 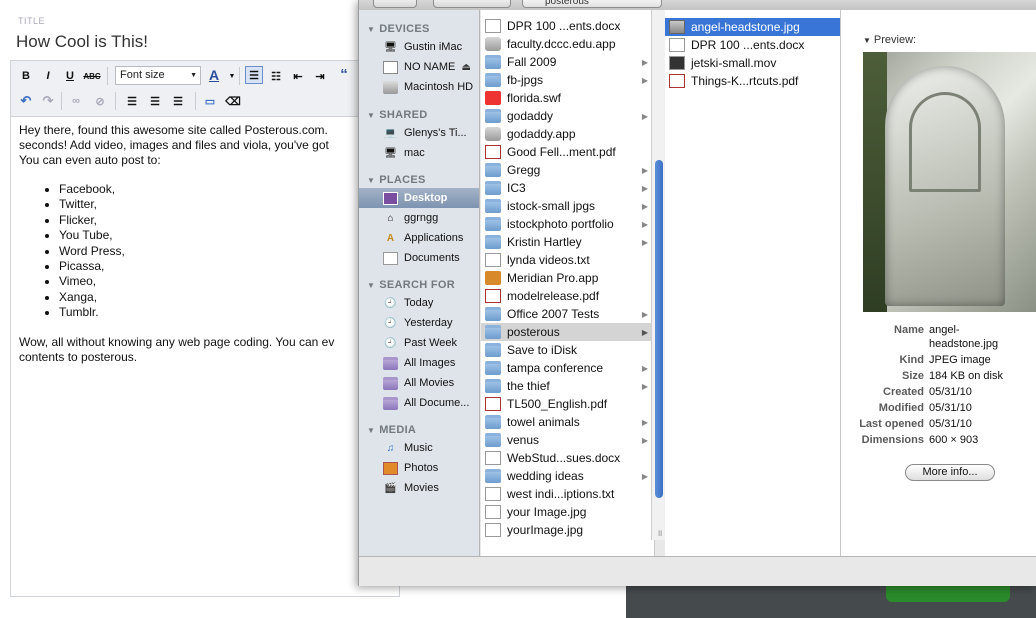 What do you see at coordinates (567, 512) in the screenshot?
I see `file-row: your Image.jpg` at bounding box center [567, 512].